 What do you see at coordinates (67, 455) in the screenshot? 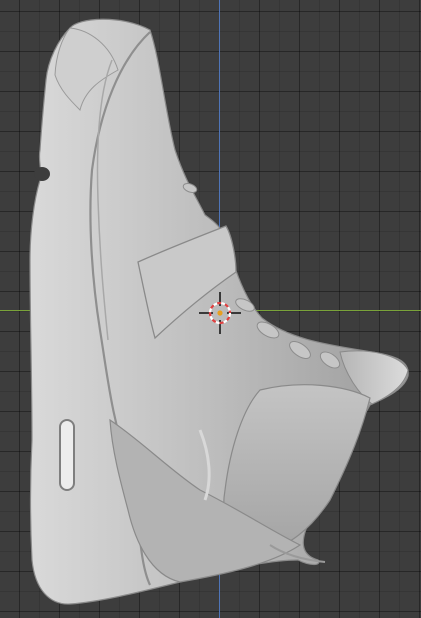
I see `heel-window` at bounding box center [67, 455].